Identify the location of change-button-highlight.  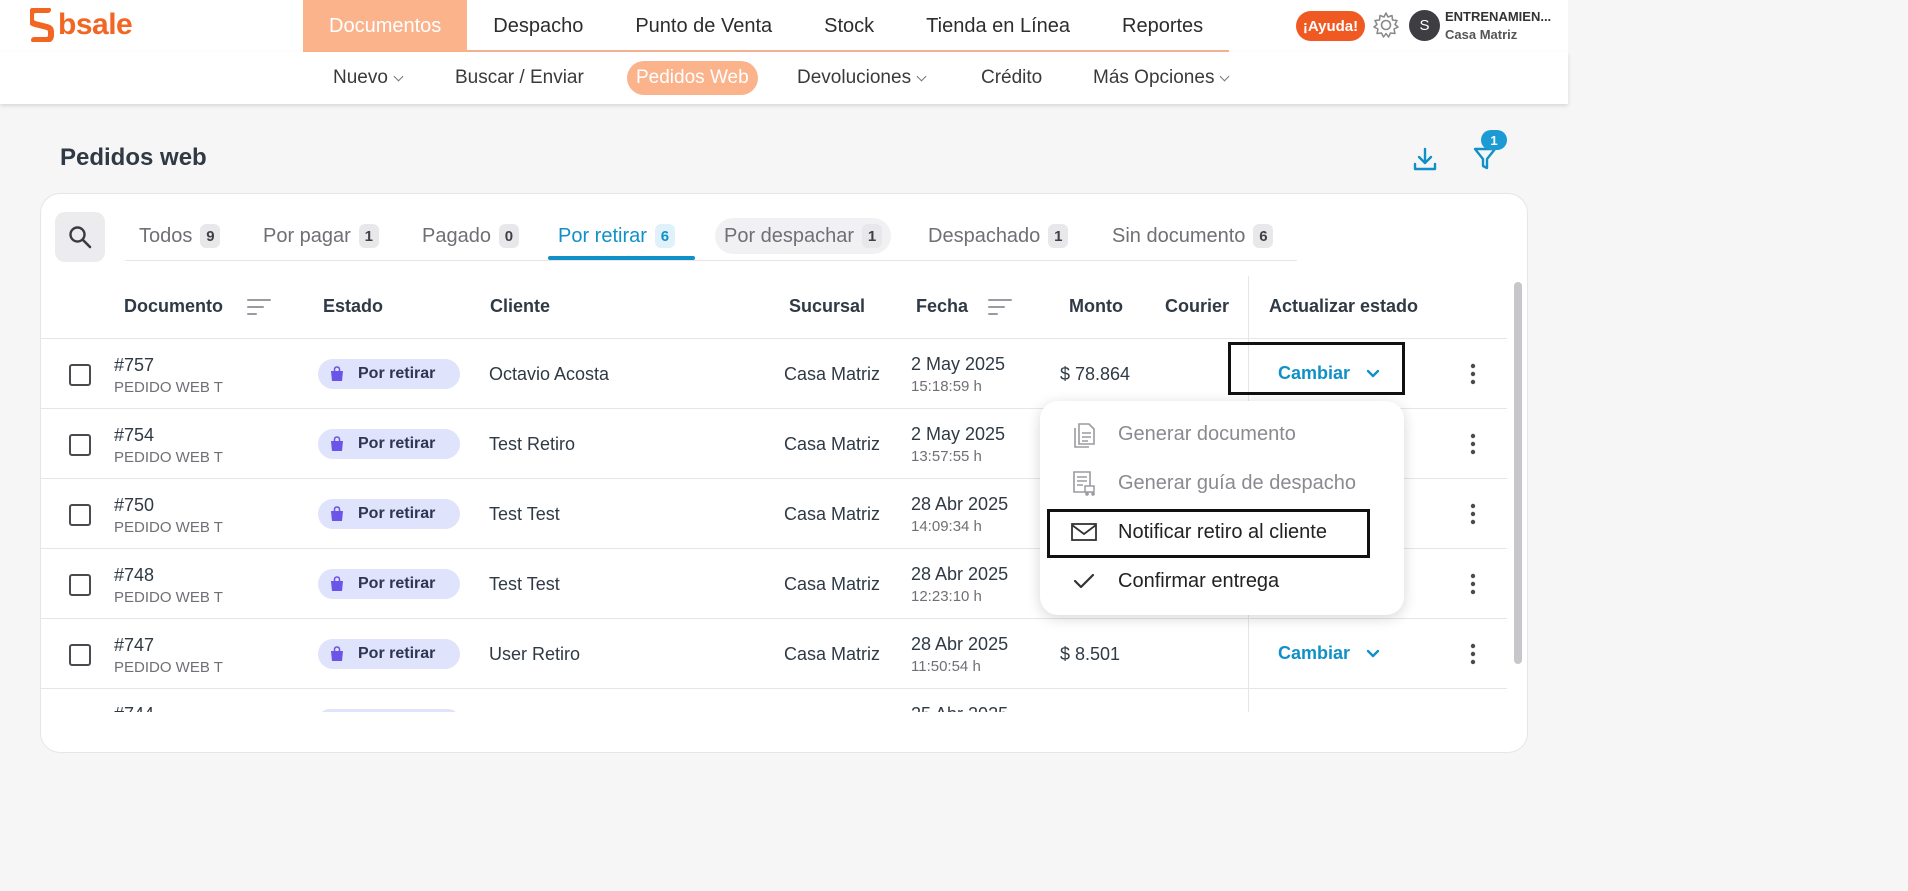
(1316, 368).